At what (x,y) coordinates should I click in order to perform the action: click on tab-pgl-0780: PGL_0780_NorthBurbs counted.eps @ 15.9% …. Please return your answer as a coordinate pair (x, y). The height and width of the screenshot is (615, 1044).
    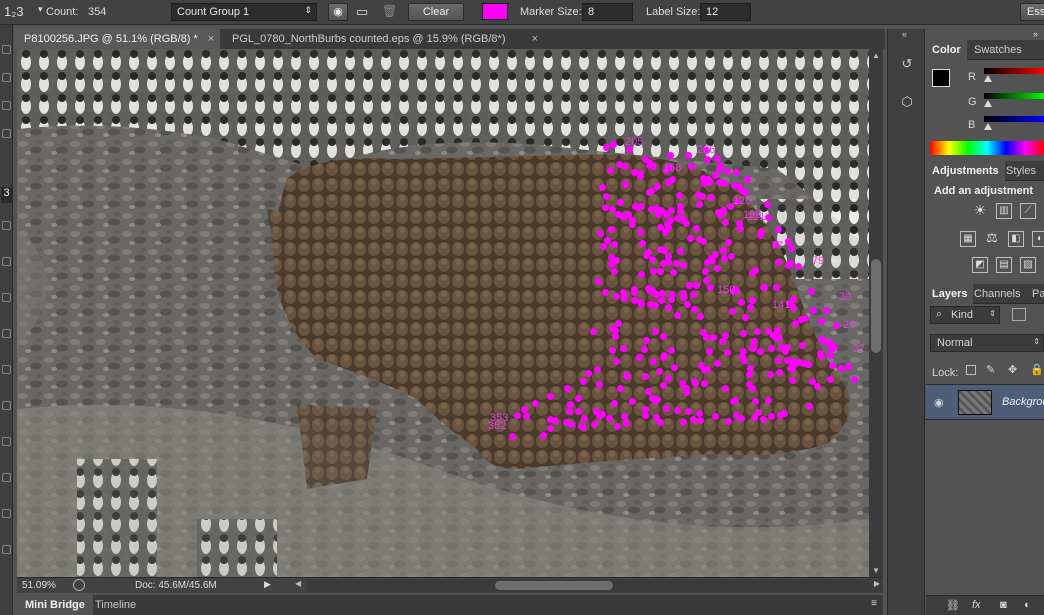
    Looking at the image, I should click on (383, 39).